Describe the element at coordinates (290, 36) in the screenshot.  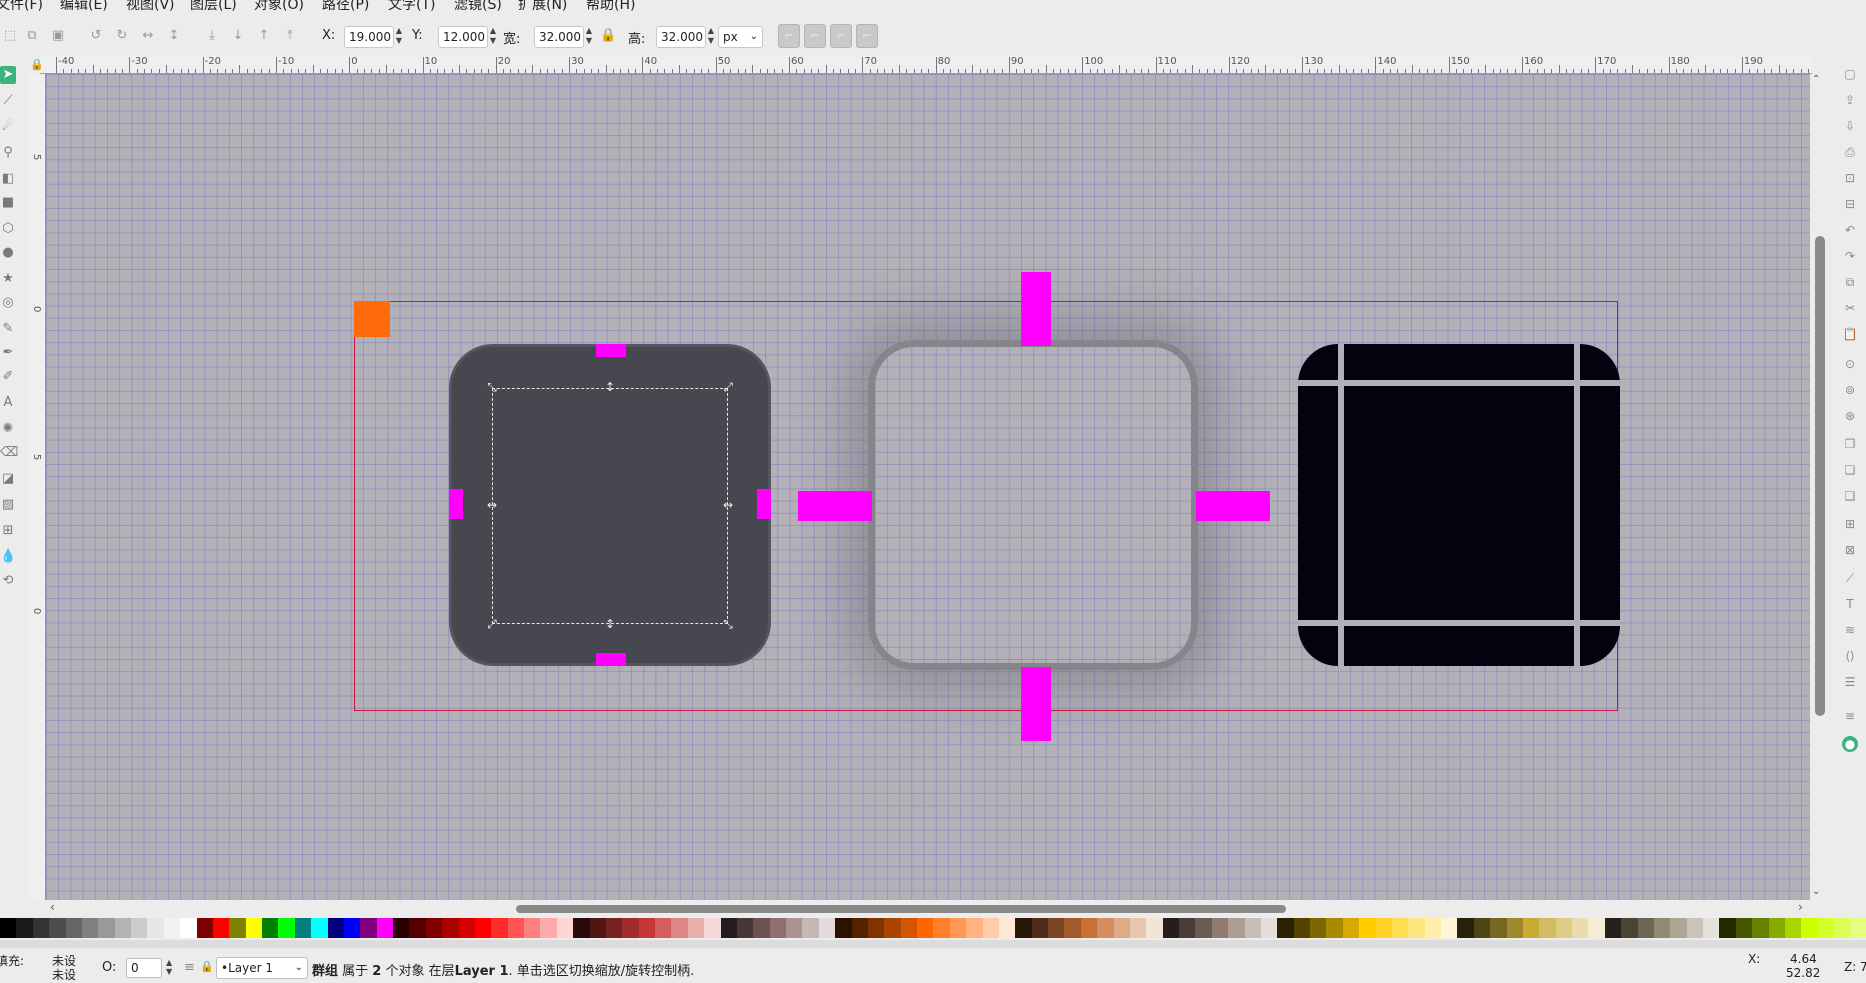
I see `raise-to-top-icon: ⤒` at that location.